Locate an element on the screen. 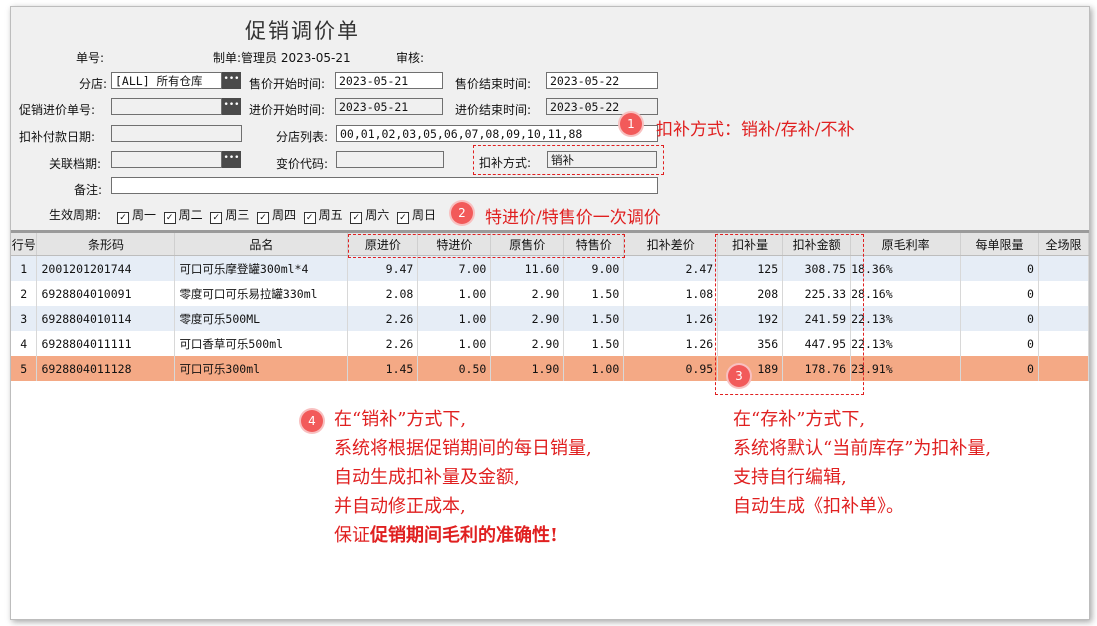 The height and width of the screenshot is (626, 1097). note-line: 自动生成《扣补单》。 is located at coordinates (818, 506).